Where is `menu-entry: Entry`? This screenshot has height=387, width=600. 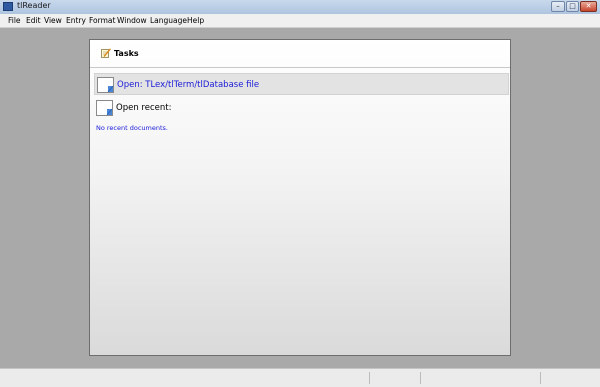
menu-entry: Entry is located at coordinates (76, 20).